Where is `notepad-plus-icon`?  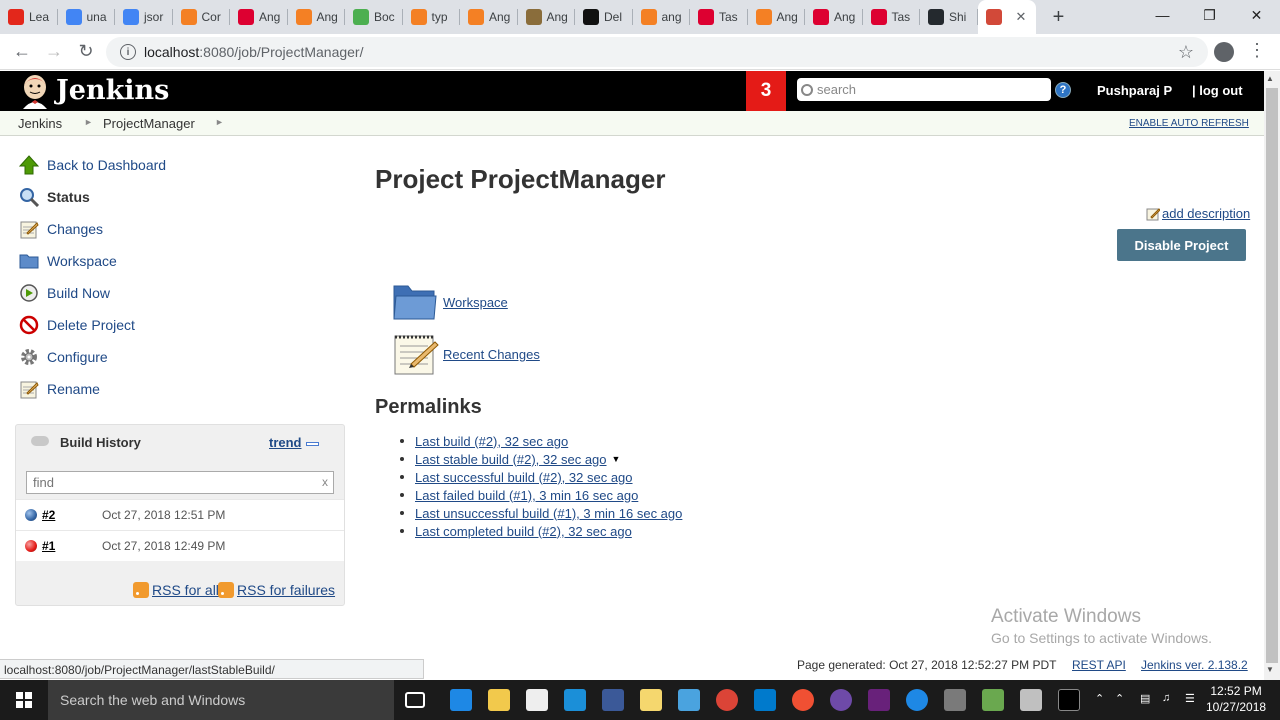 notepad-plus-icon is located at coordinates (993, 700).